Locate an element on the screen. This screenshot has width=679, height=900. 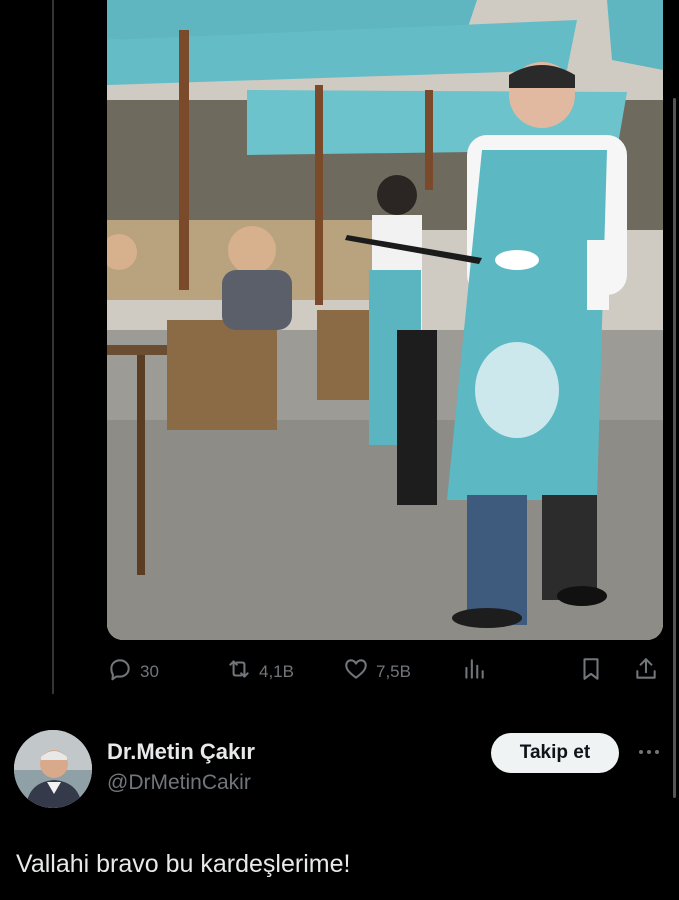
heart-icon is located at coordinates (356, 671).